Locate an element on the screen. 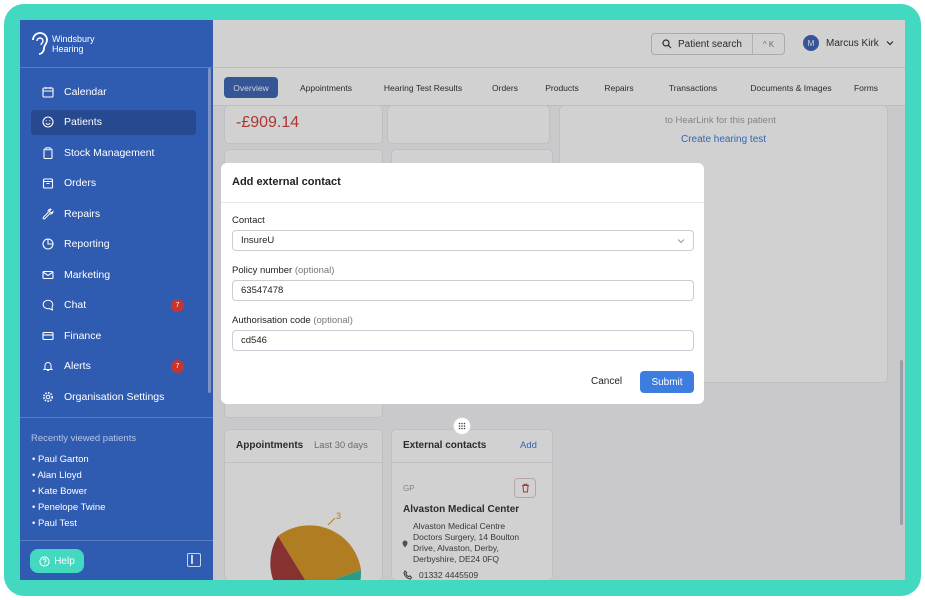 This screenshot has height=600, width=925. authorisation-code-field: cd546 is located at coordinates (463, 340).